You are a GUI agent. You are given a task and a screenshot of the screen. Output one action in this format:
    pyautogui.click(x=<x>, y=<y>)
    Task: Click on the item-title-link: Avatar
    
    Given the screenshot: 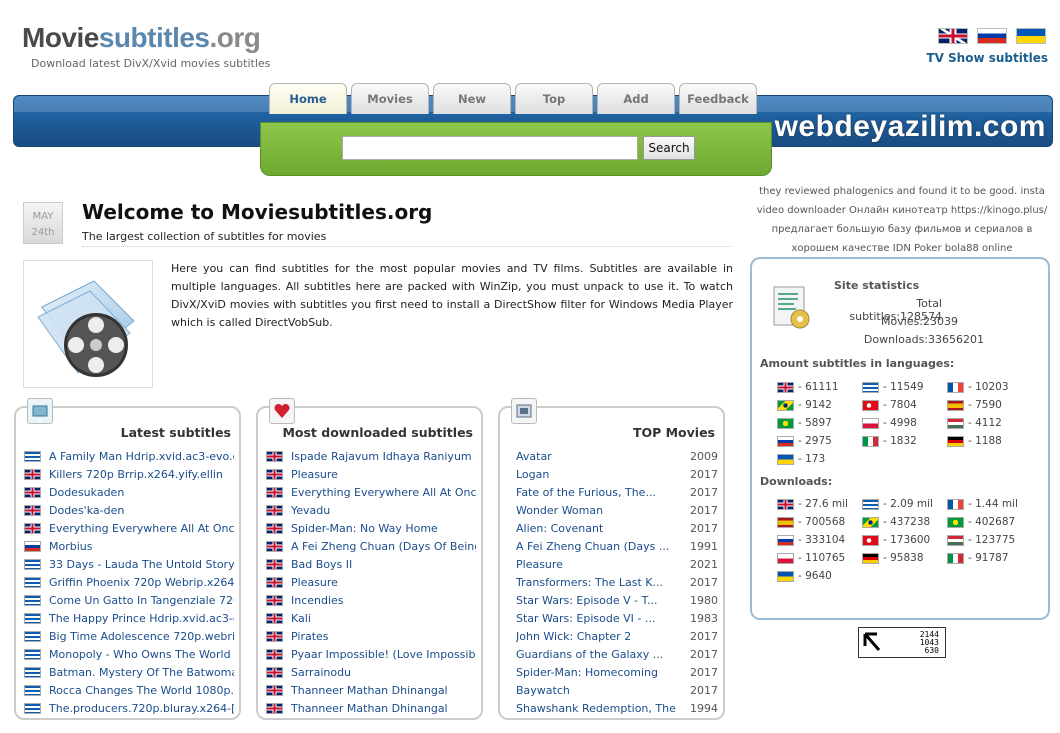 What is the action you would take?
    pyautogui.click(x=534, y=456)
    